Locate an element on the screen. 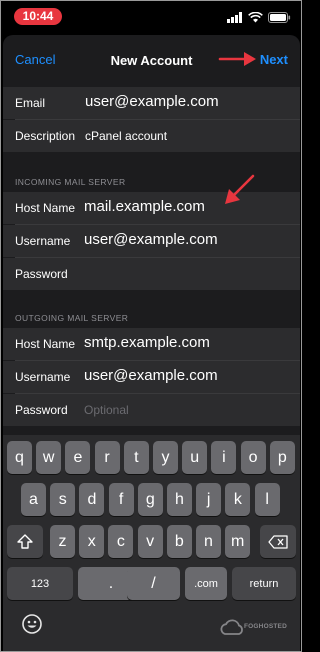  keyboard-row-4: 123 . / .com return is located at coordinates (151, 586).